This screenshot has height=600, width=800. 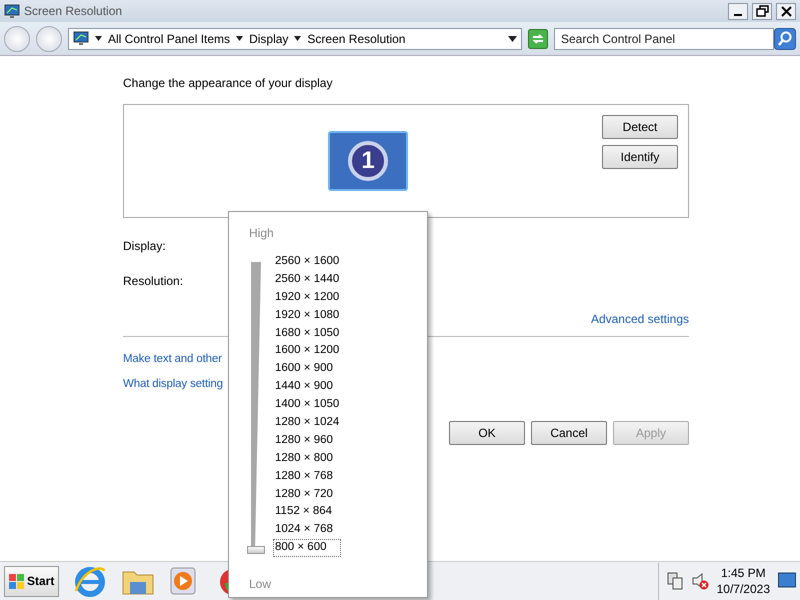 I want to click on resolution-option: 2560 × 1440, so click(x=307, y=279).